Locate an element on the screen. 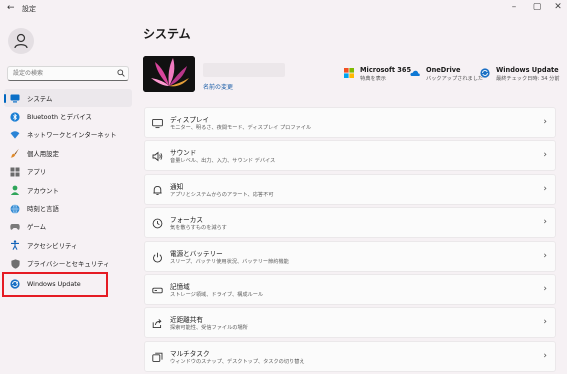 The image size is (567, 374). card-subtitle: 音量レベル、出力、入力、サウンド デバイス is located at coordinates (223, 161).